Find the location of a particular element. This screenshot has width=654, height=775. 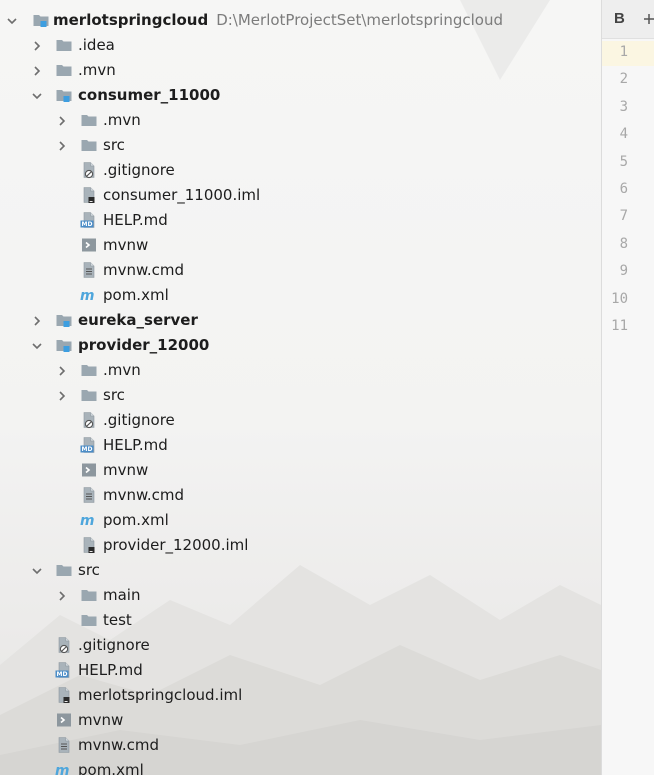

tree-item-label: provider_12000 is located at coordinates (143, 345).